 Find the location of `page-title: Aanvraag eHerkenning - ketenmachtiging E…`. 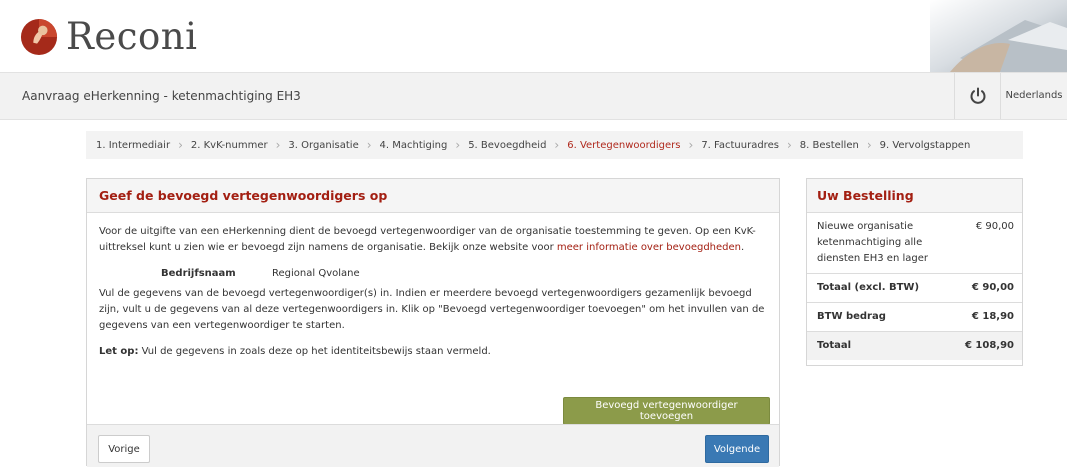

page-title: Aanvraag eHerkenning - ketenmachtiging E… is located at coordinates (161, 96).